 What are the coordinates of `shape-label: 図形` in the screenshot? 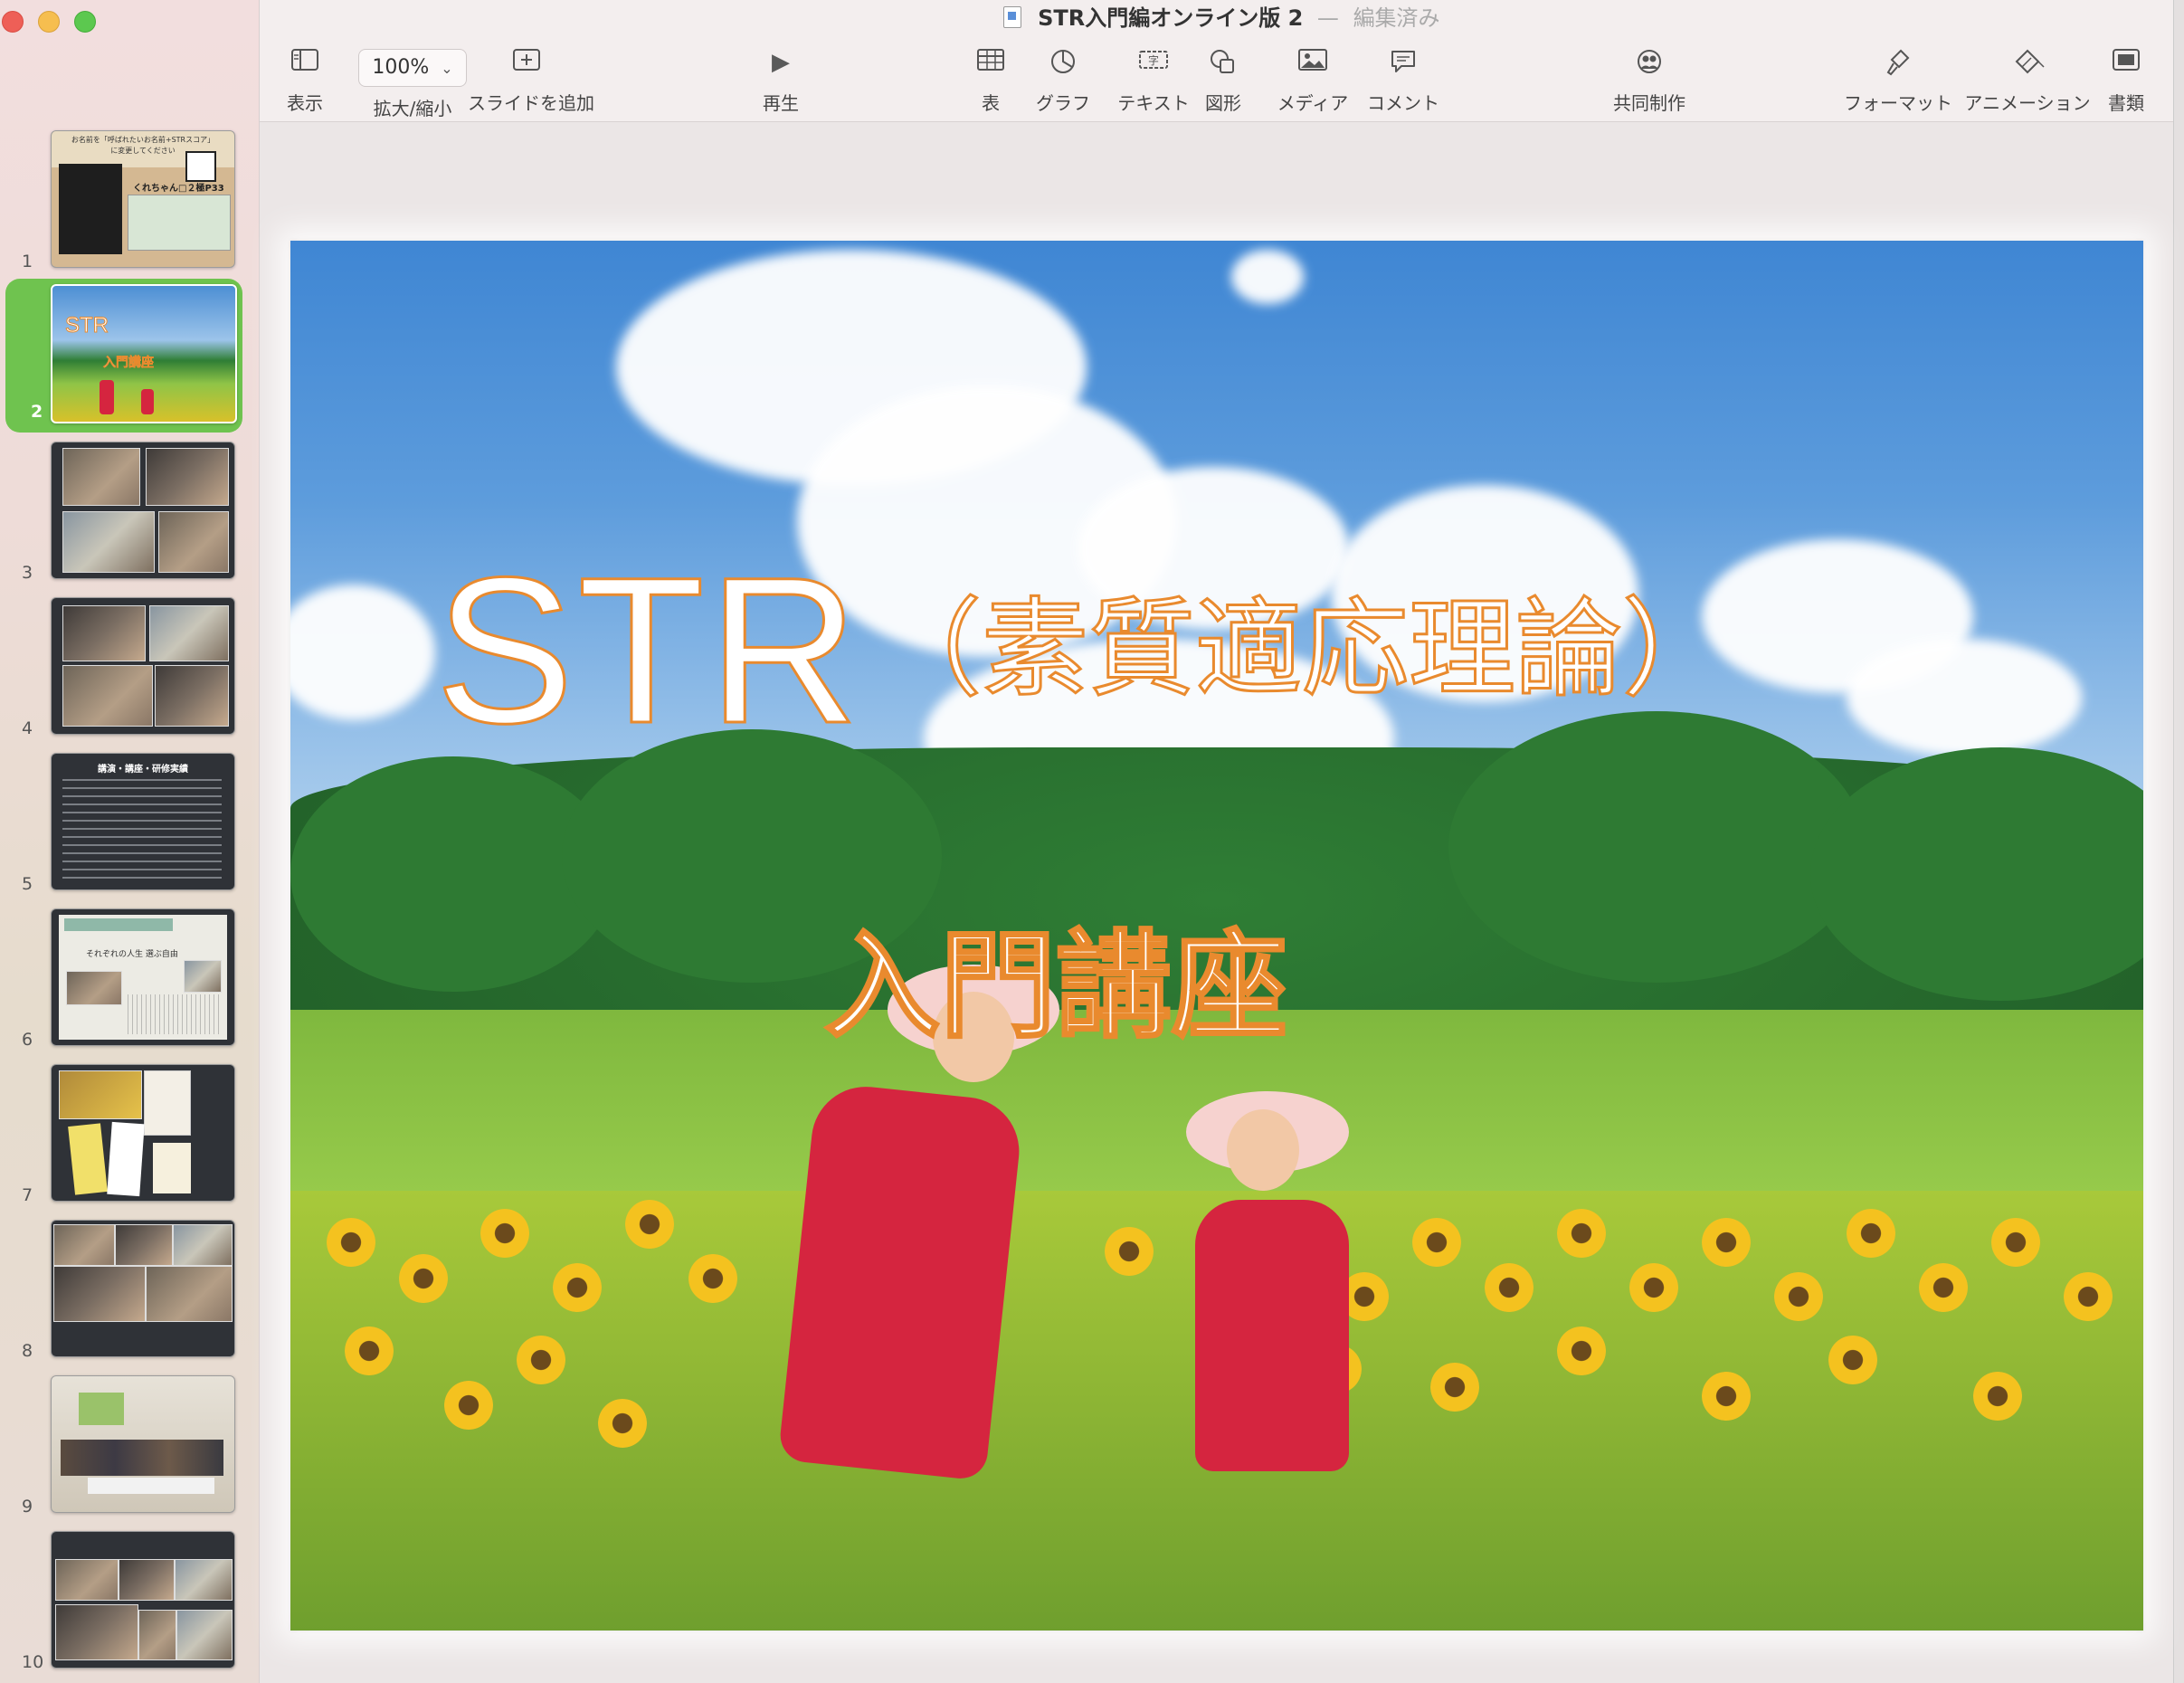 It's located at (1223, 103).